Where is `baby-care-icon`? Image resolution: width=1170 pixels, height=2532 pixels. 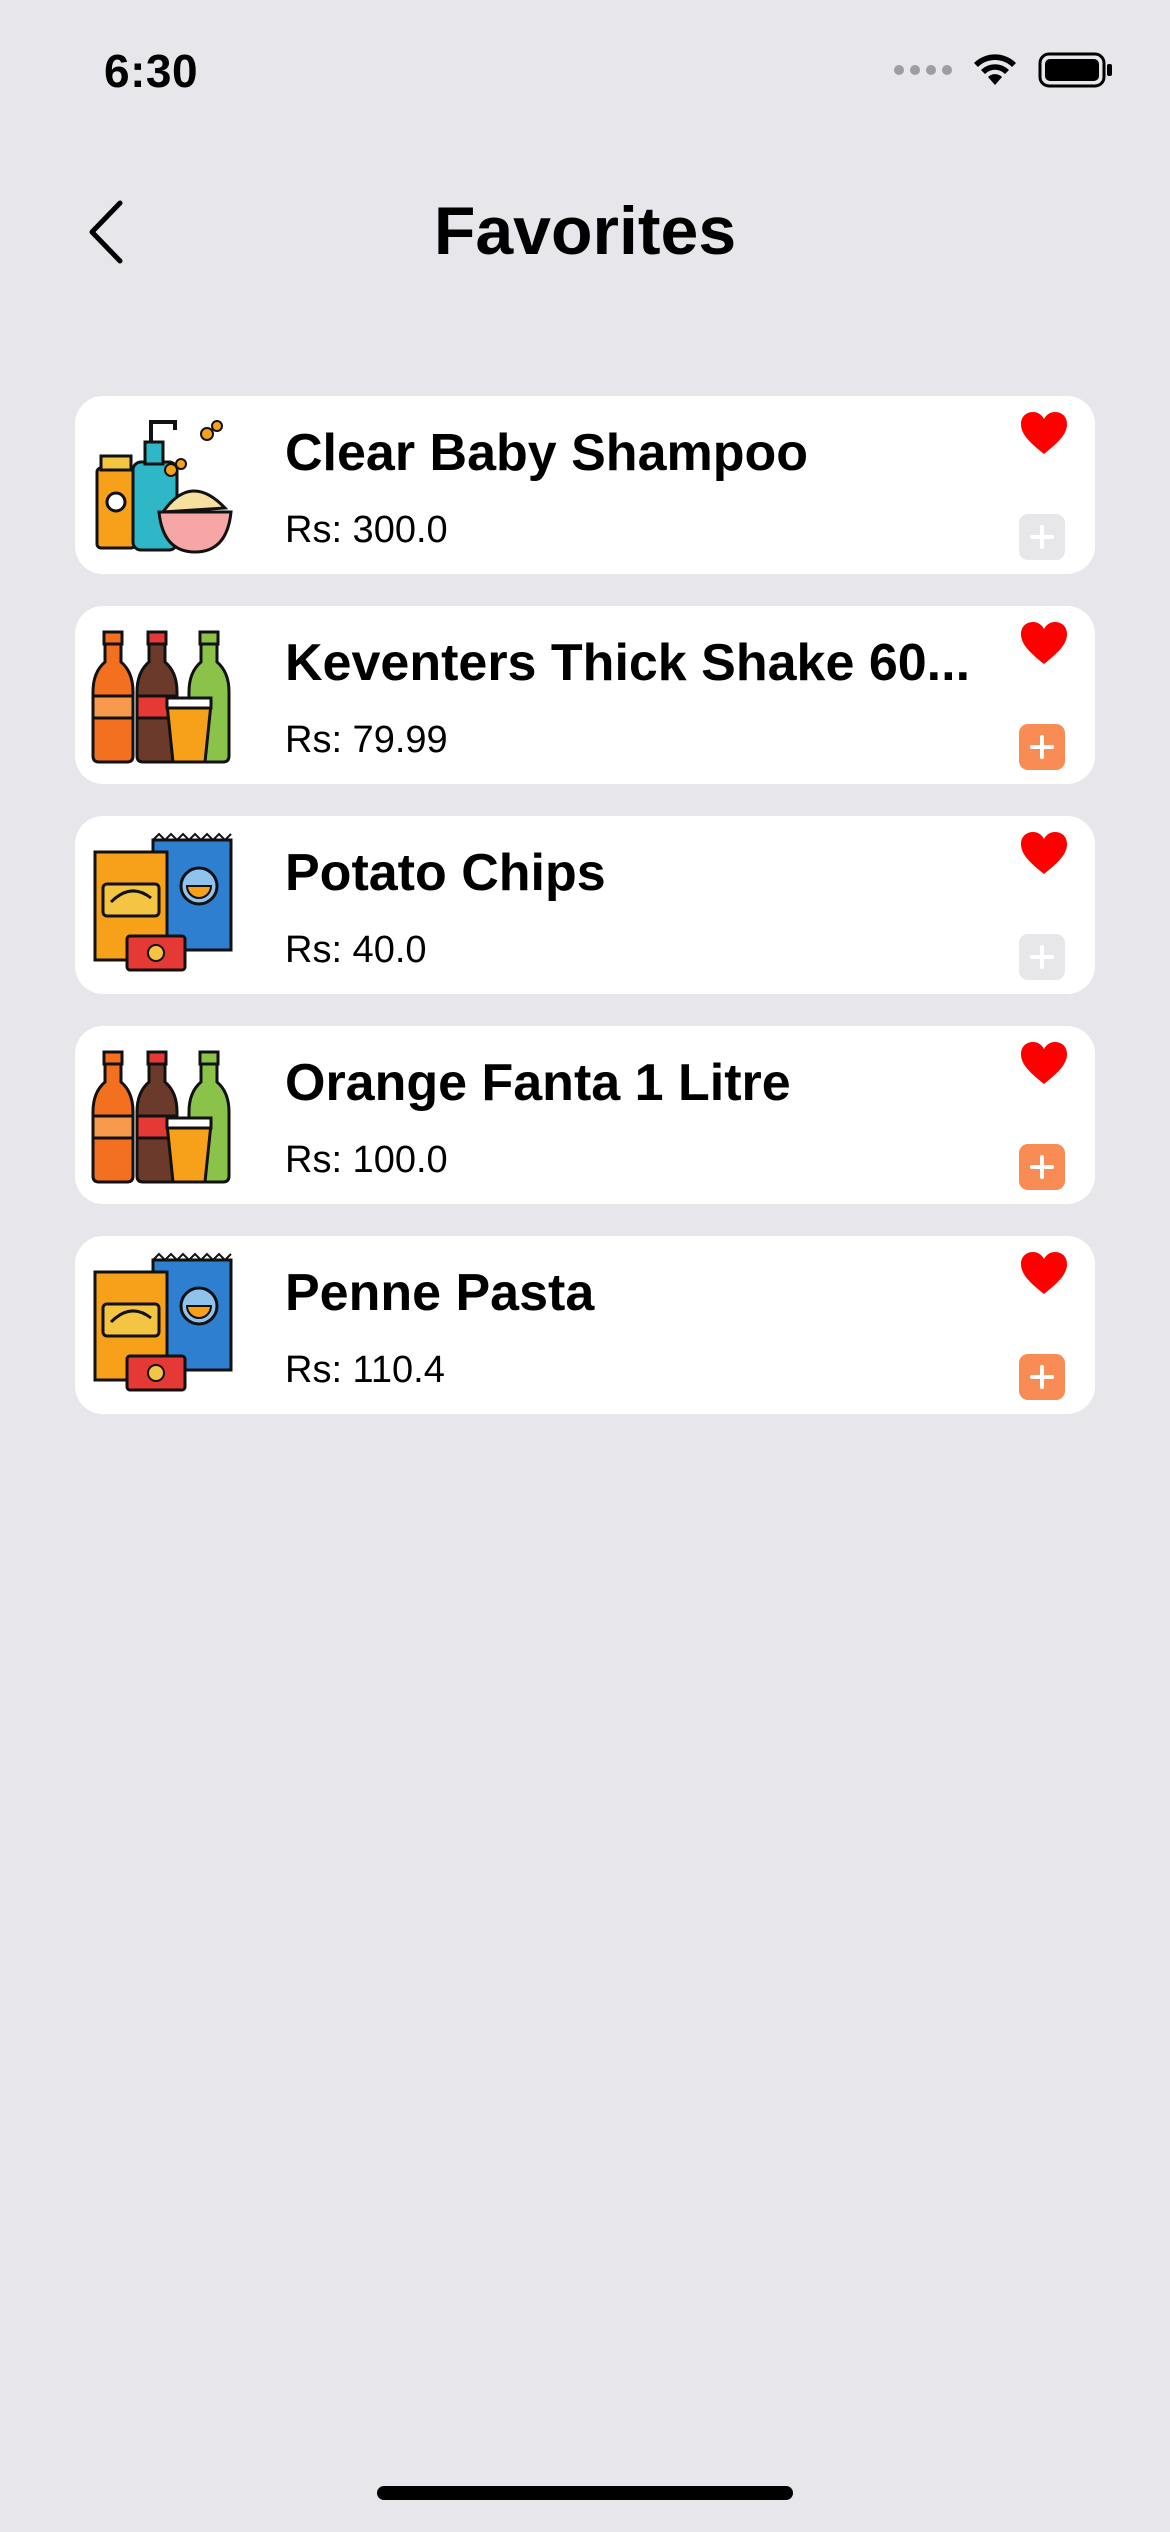
baby-care-icon is located at coordinates (164, 487).